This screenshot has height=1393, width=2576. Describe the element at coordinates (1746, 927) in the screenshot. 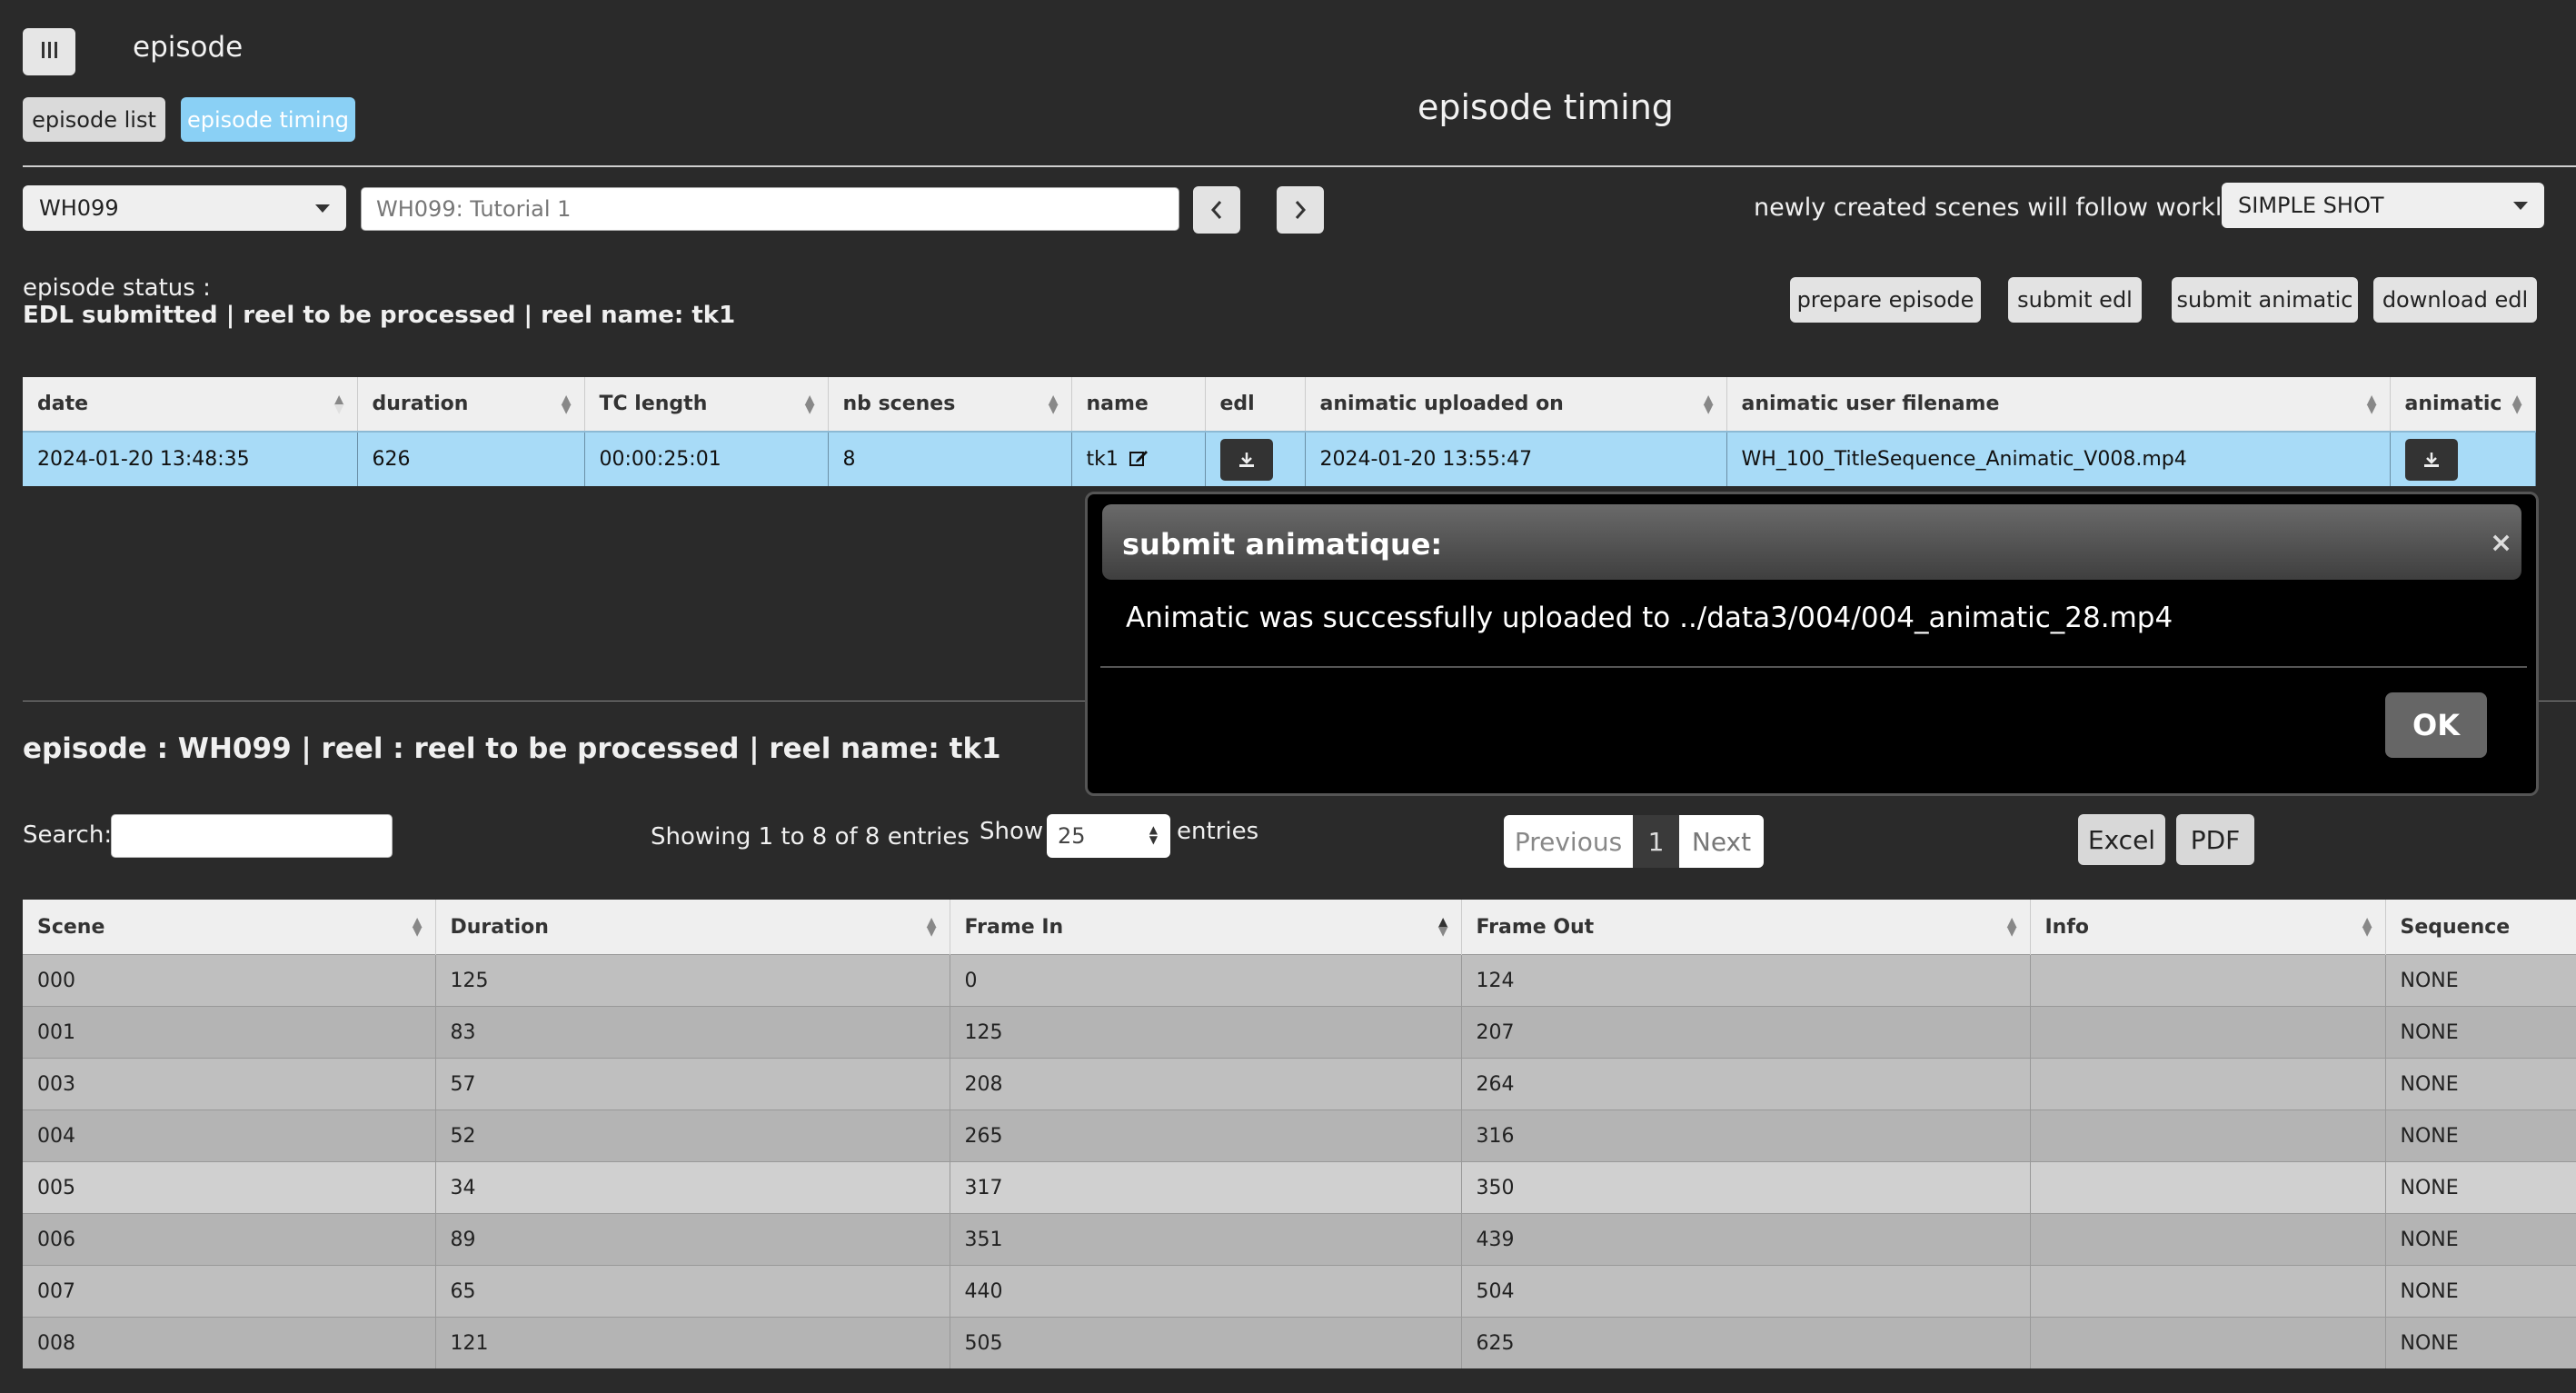

I see `column-header-frame-out: Frame Out ▲ ▼` at that location.